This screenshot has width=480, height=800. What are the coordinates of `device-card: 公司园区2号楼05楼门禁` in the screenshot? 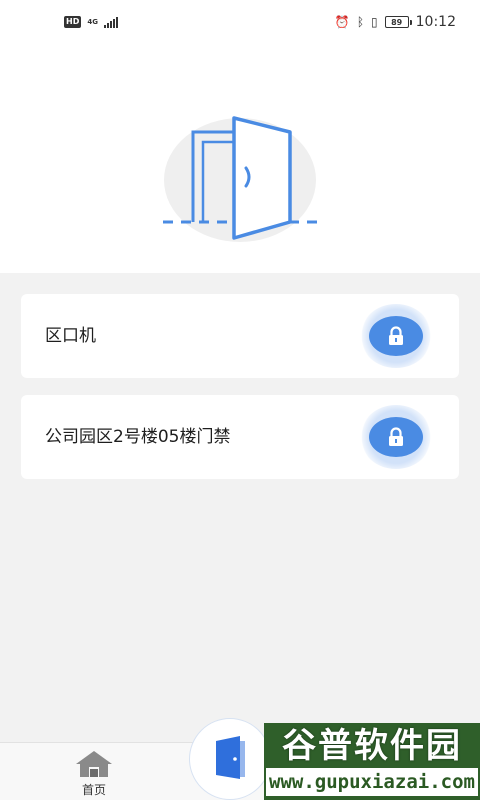 It's located at (240, 437).